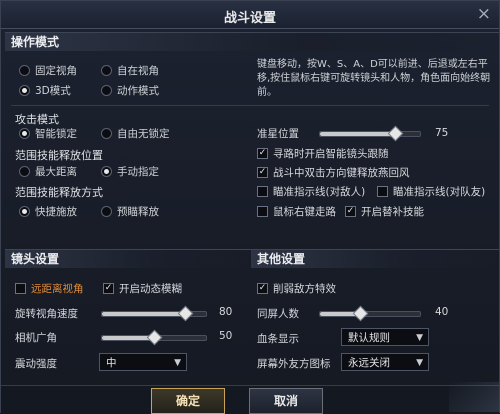 The height and width of the screenshot is (414, 500). What do you see at coordinates (48, 133) in the screenshot?
I see `radio-smart-lock: 智能锁定` at bounding box center [48, 133].